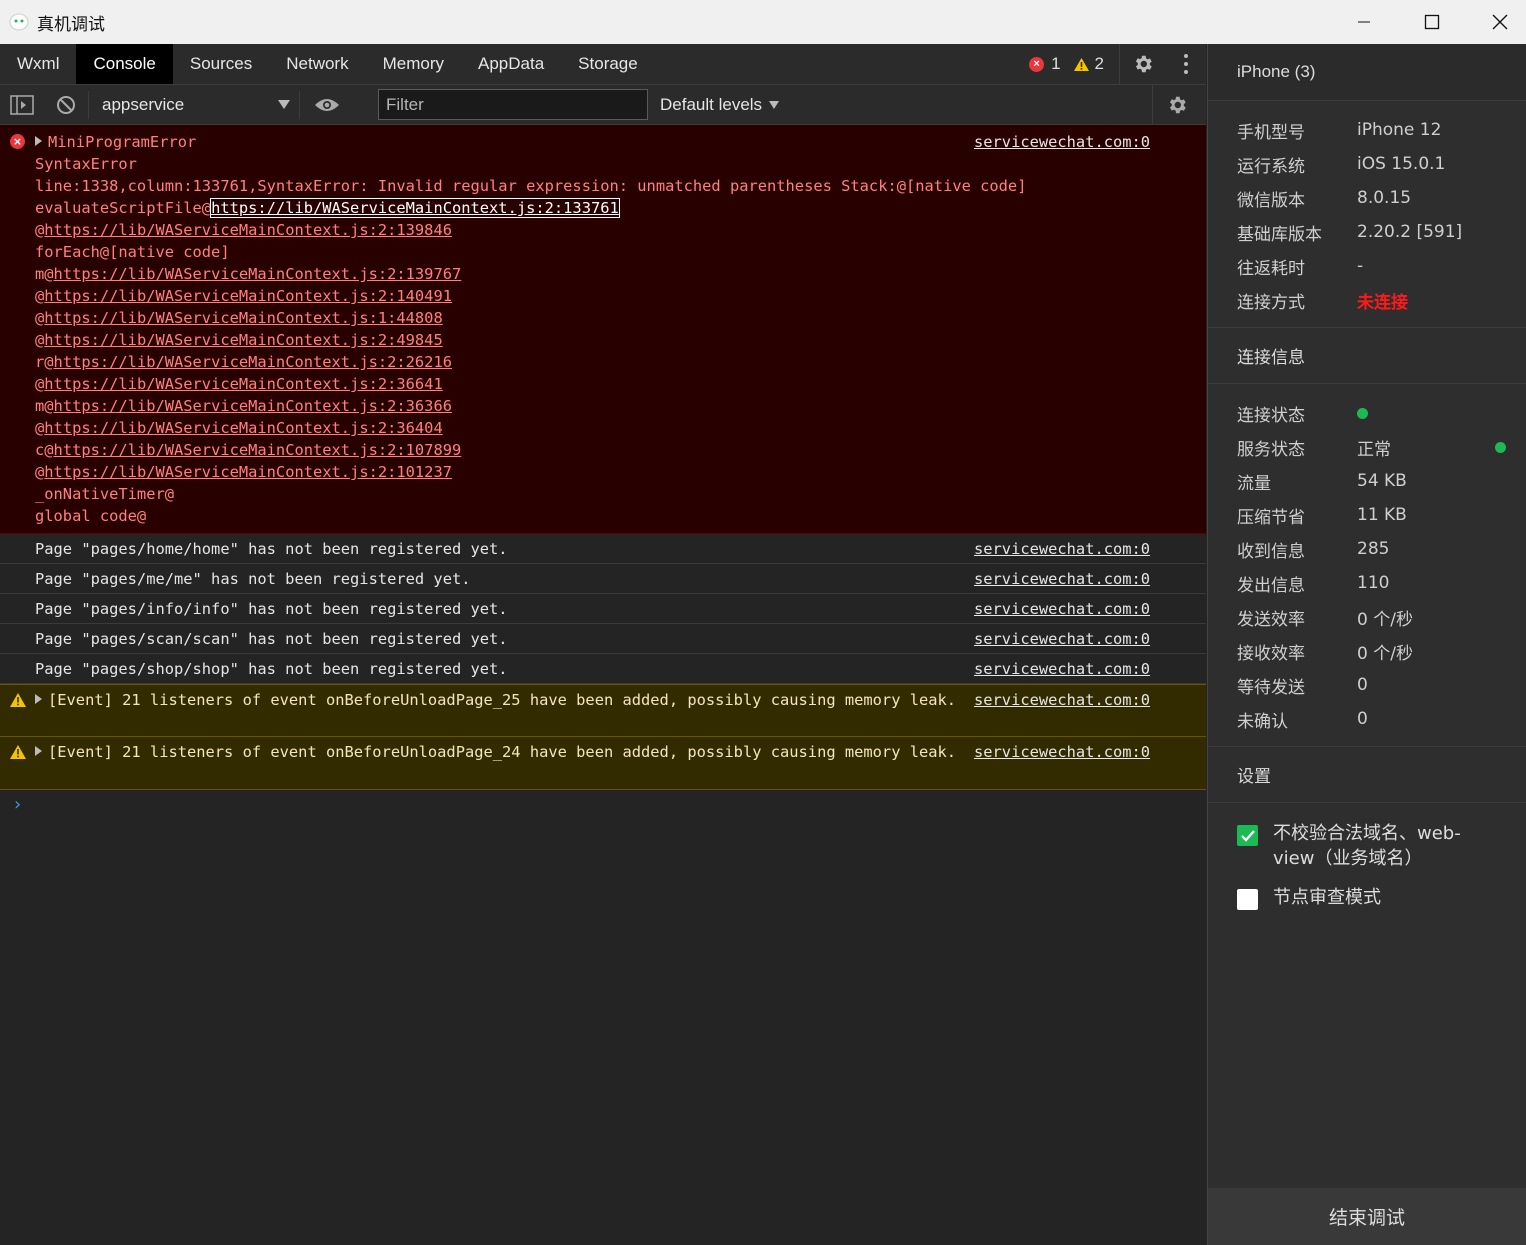 Image resolution: width=1526 pixels, height=1245 pixels. Describe the element at coordinates (413, 64) in the screenshot. I see `tab-memory: Memory` at that location.